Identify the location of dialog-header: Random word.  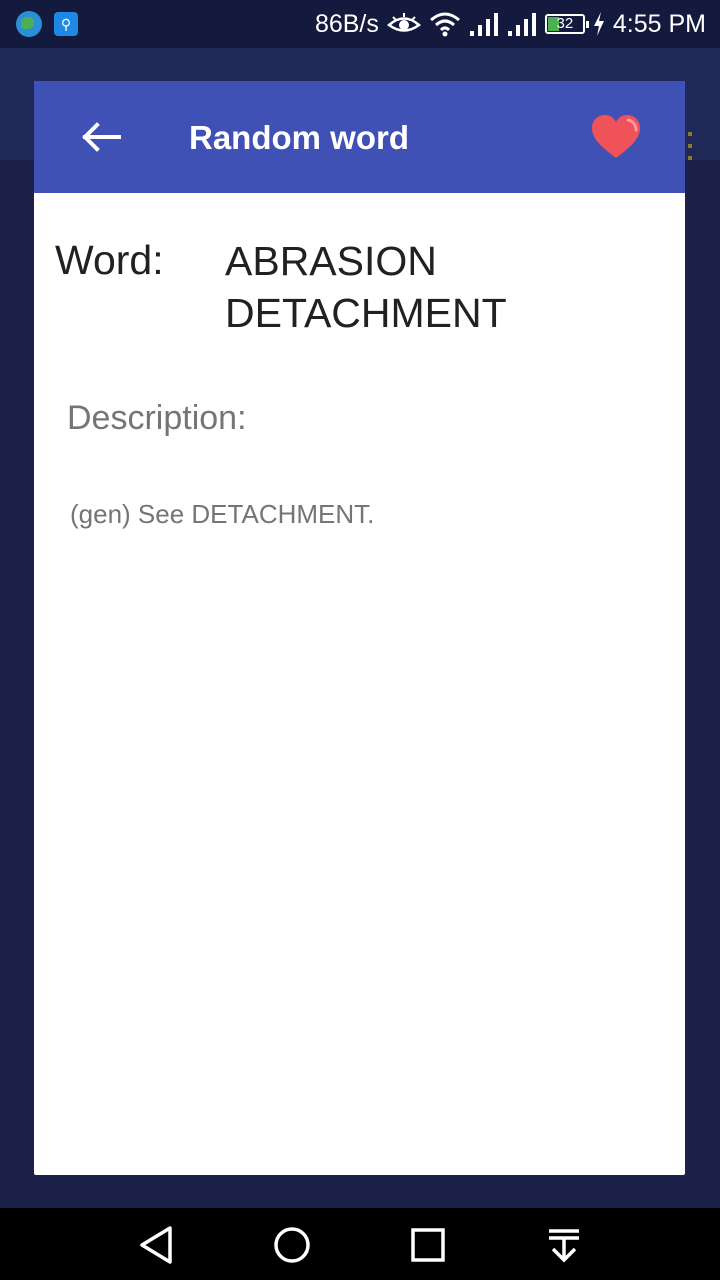
(359, 137).